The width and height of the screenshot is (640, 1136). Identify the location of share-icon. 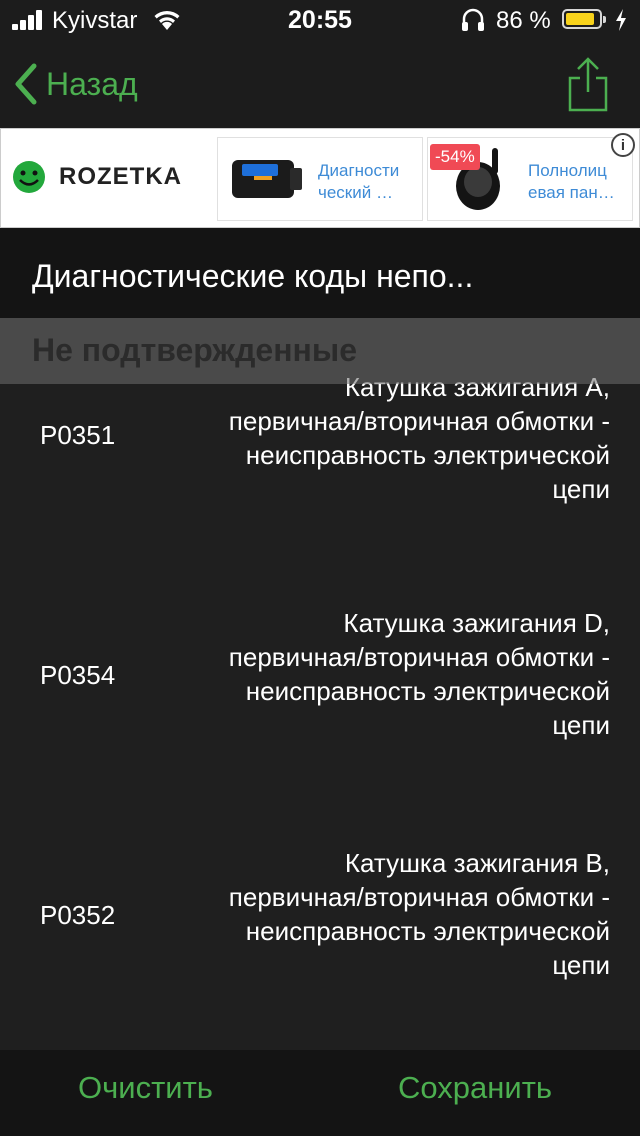
(588, 84).